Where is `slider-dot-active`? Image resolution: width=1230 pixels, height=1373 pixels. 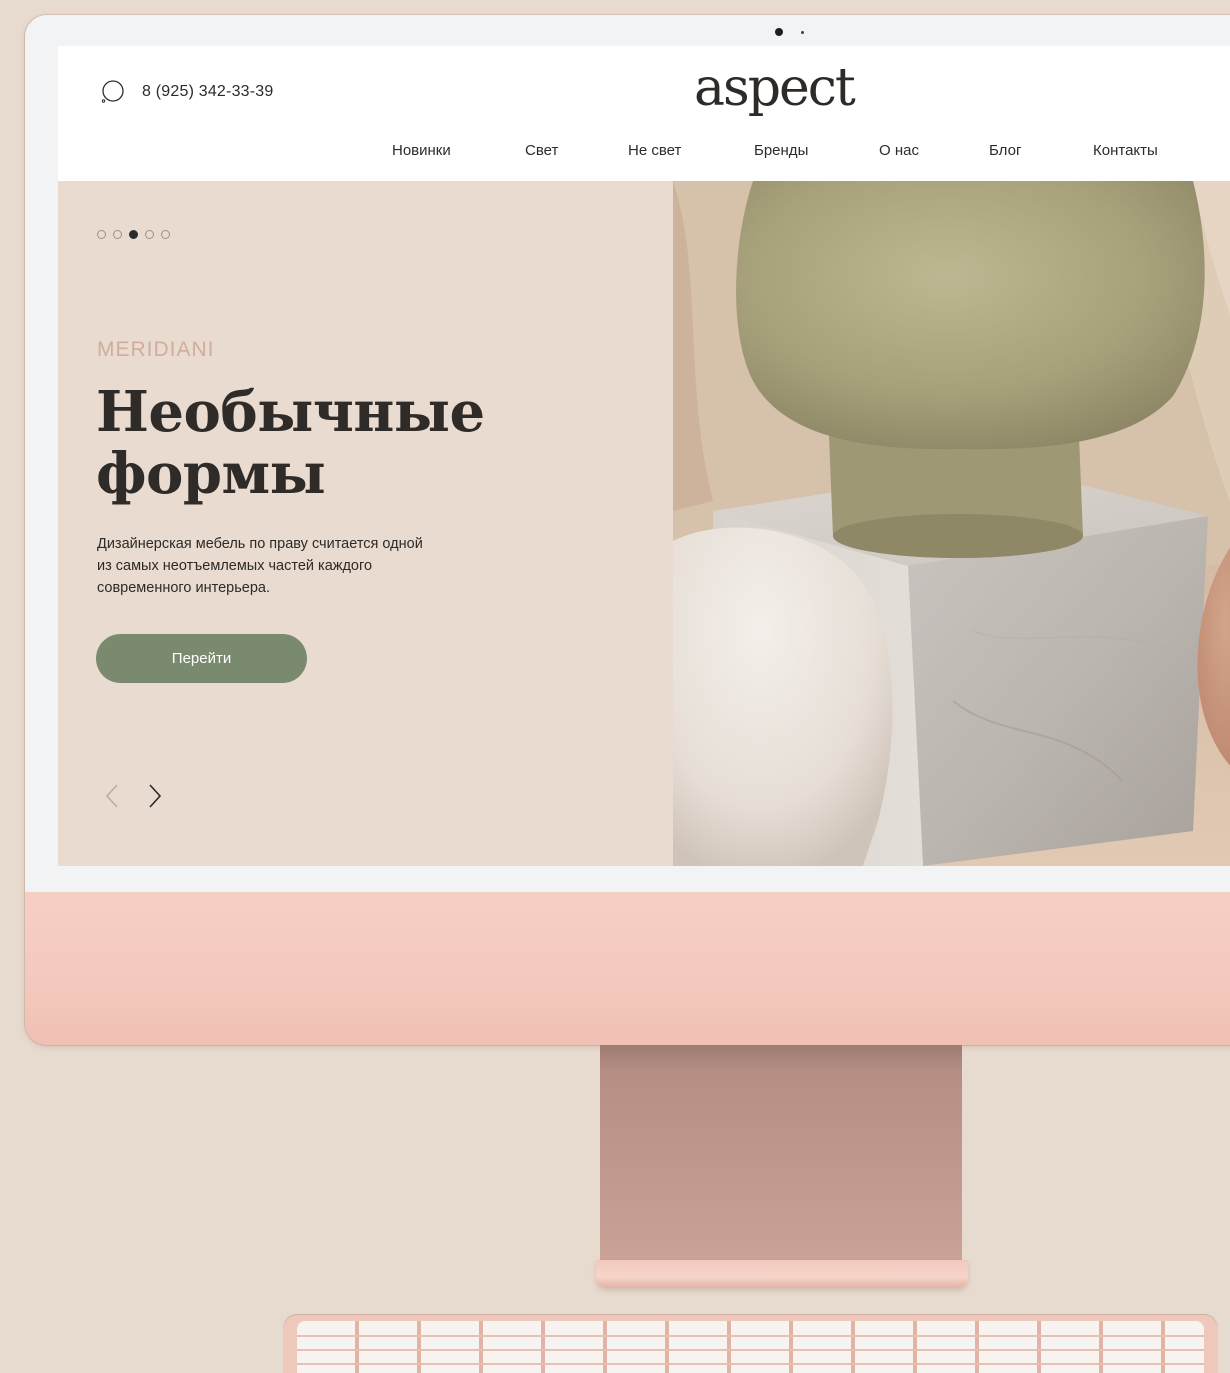 slider-dot-active is located at coordinates (133, 234).